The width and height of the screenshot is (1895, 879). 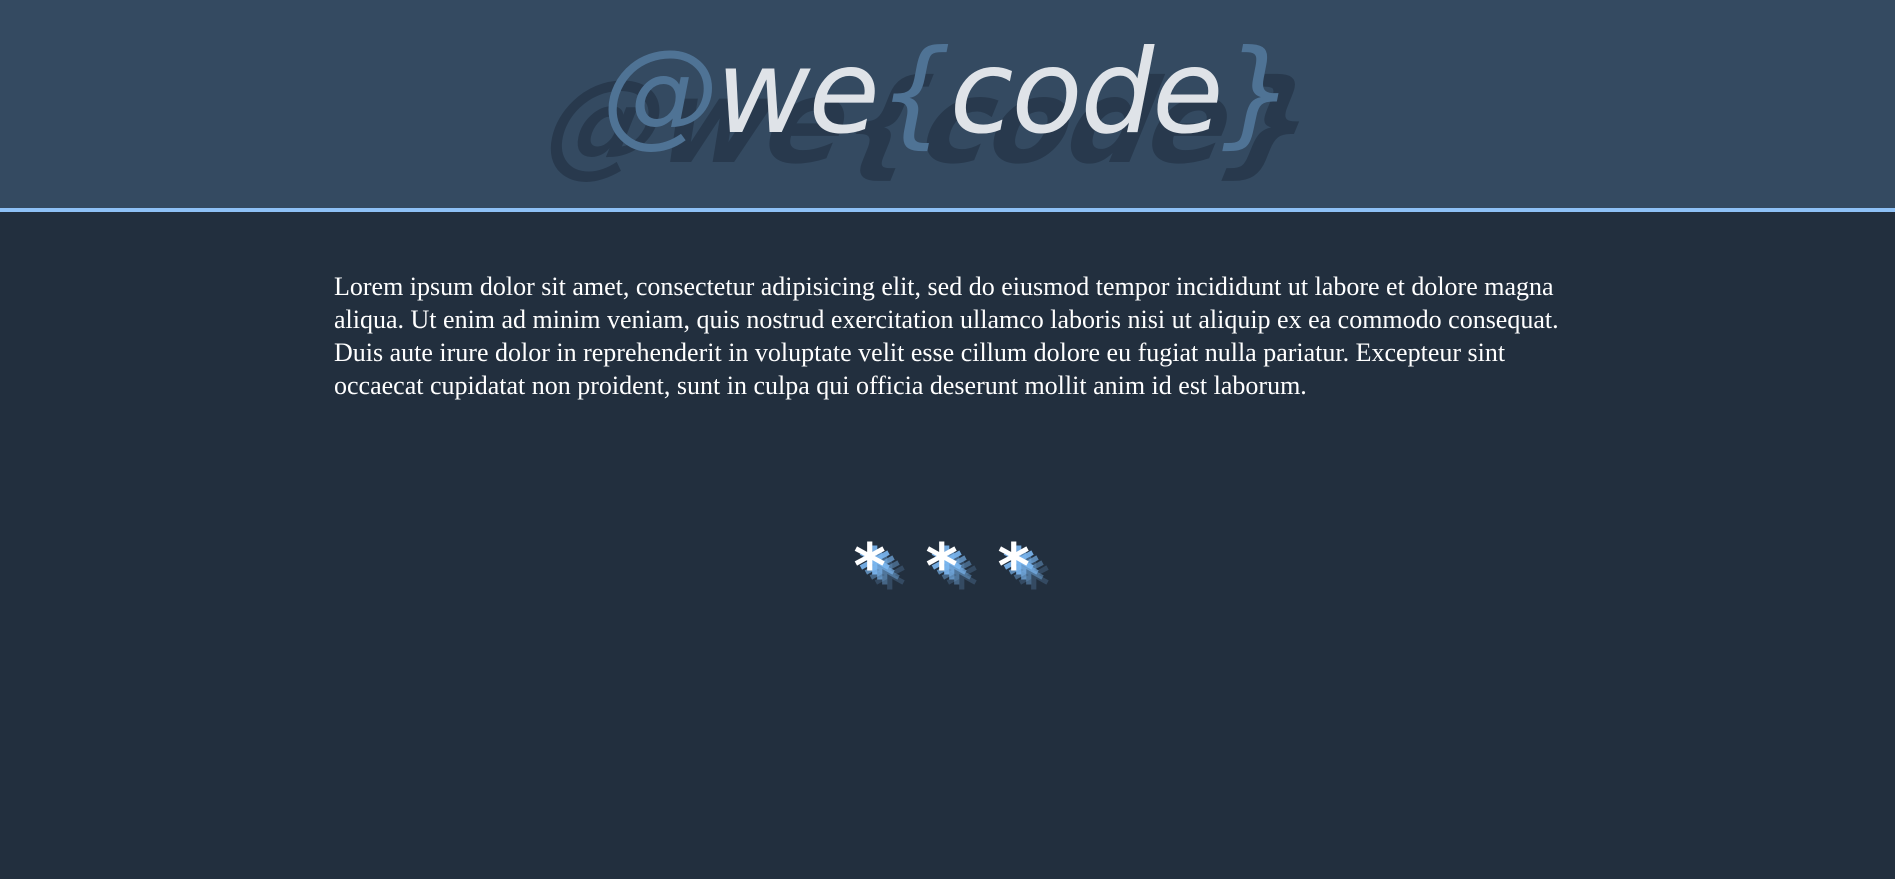 What do you see at coordinates (914, 92) in the screenshot?
I see `logo-open-brace: {` at bounding box center [914, 92].